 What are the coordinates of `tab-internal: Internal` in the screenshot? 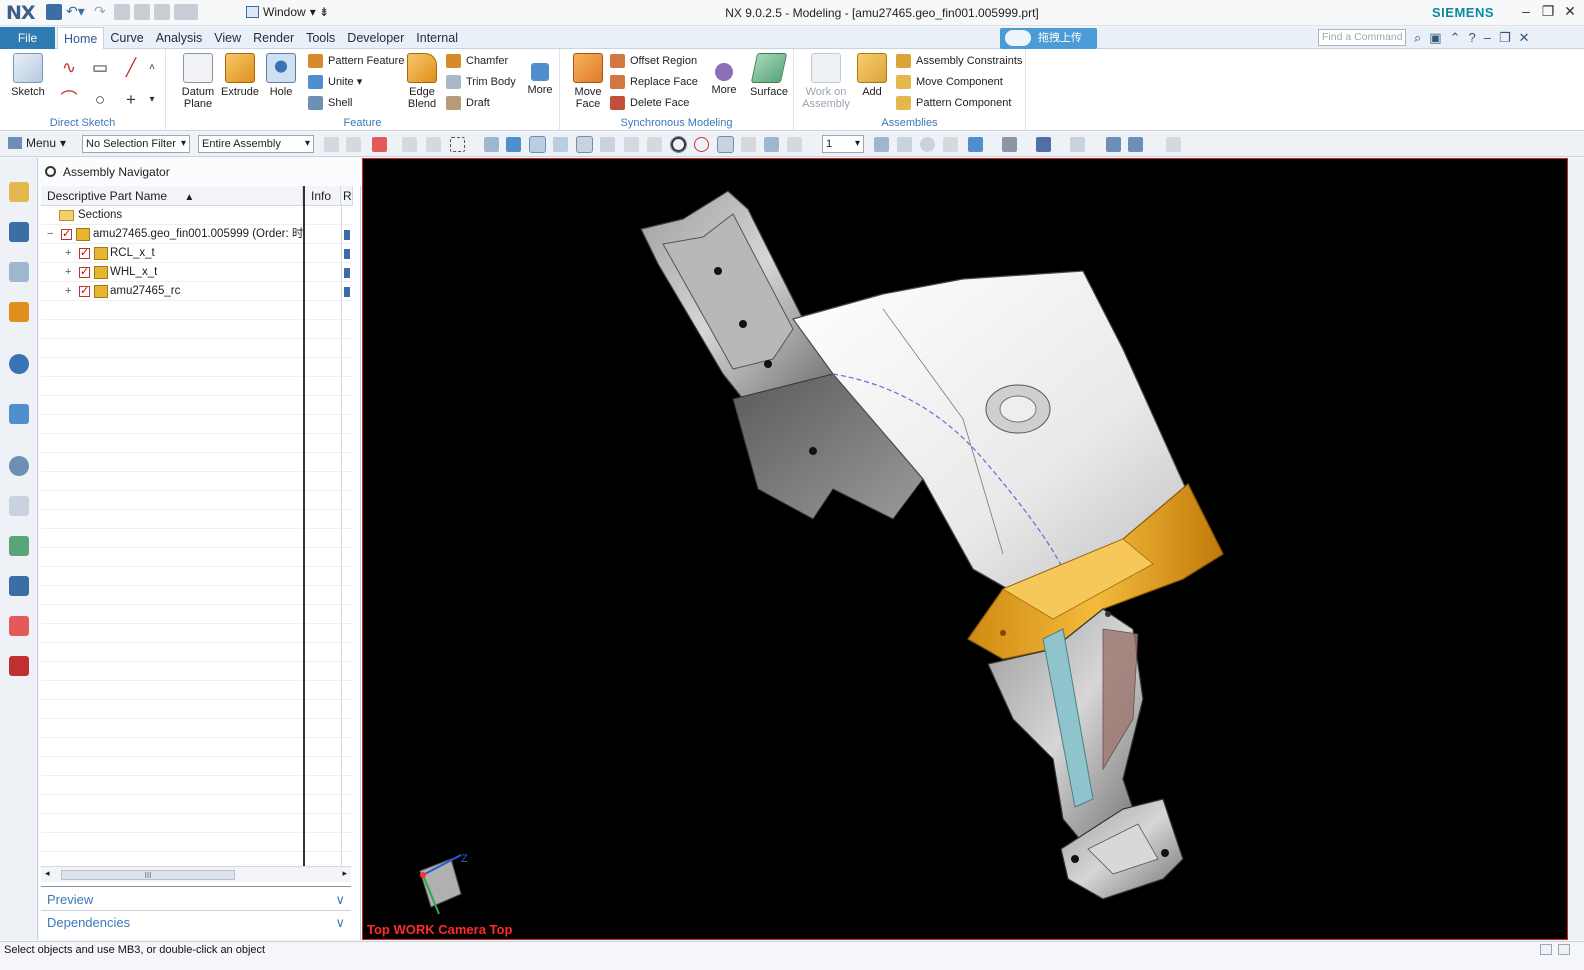 It's located at (437, 38).